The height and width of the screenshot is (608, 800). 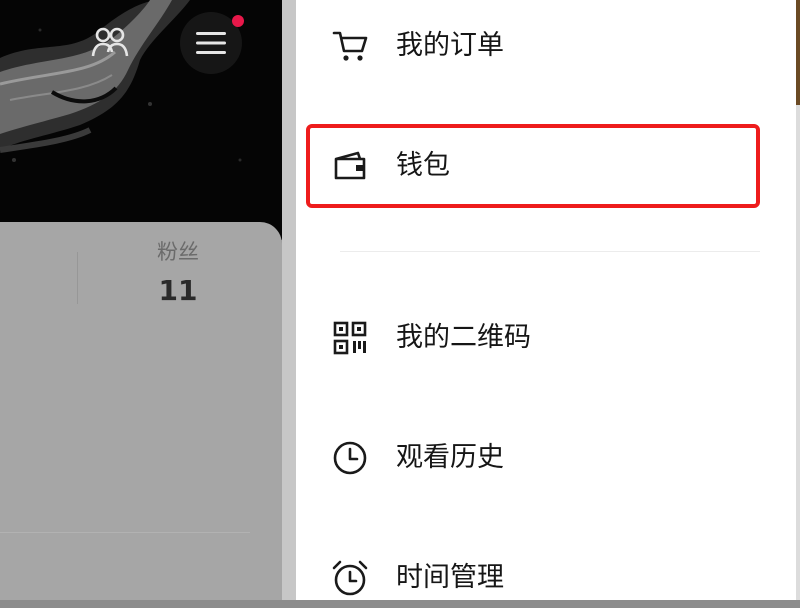 What do you see at coordinates (125, 532) in the screenshot?
I see `card-divider` at bounding box center [125, 532].